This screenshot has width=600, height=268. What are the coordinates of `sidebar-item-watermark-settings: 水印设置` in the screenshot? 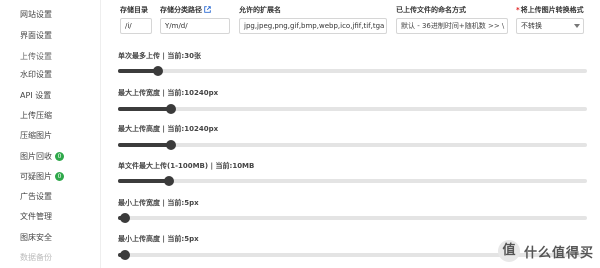 It's located at (50, 75).